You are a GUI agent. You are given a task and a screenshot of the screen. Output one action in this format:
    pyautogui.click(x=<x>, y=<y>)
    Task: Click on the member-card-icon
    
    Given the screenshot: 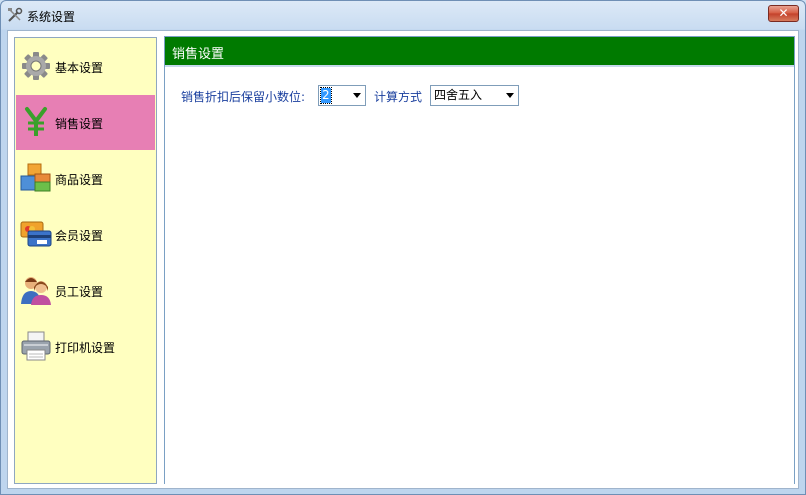 What is the action you would take?
    pyautogui.click(x=36, y=234)
    